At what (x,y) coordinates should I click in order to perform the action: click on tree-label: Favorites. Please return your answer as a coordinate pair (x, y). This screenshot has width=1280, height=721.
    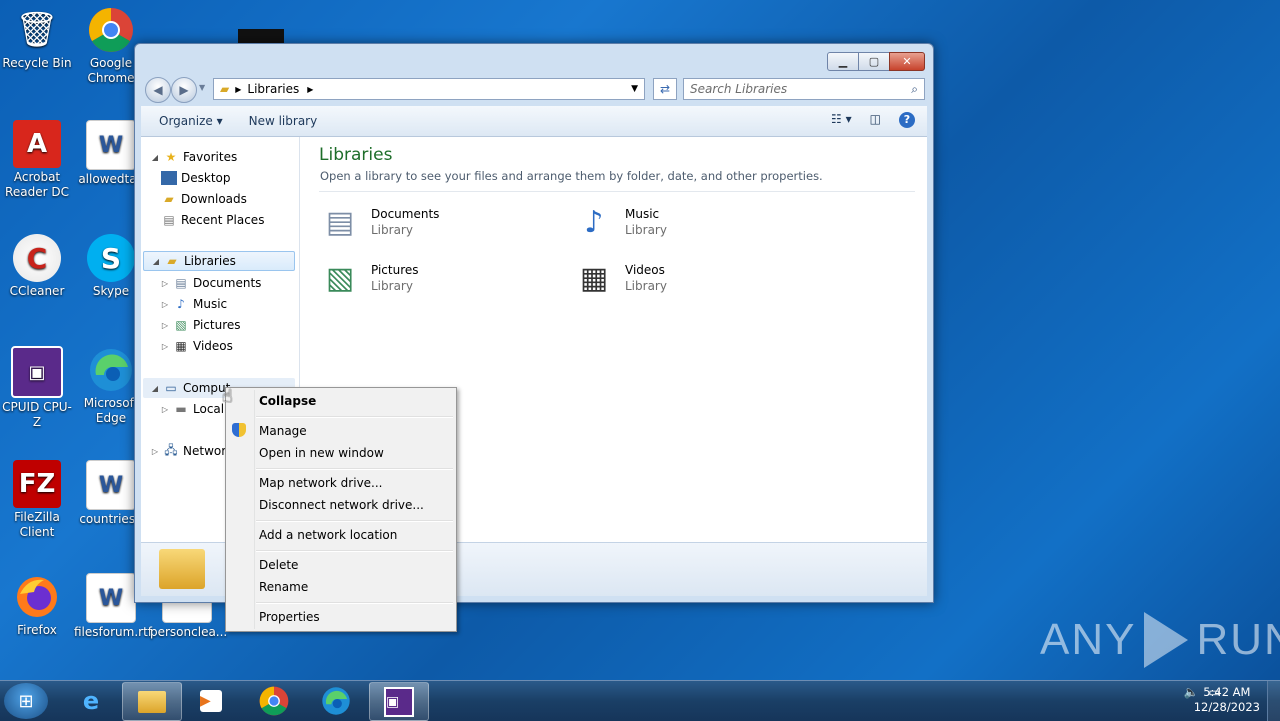
    Looking at the image, I should click on (210, 157).